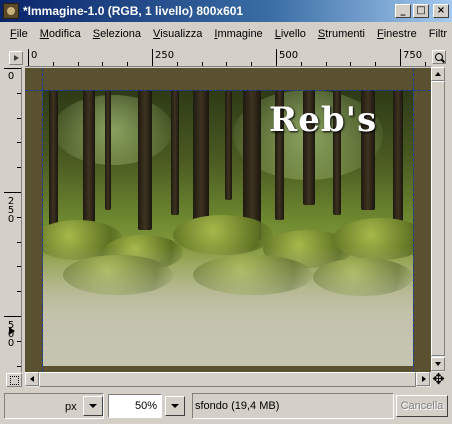 The height and width of the screenshot is (424, 452). Describe the element at coordinates (403, 11) in the screenshot. I see `minimize-button: _` at that location.